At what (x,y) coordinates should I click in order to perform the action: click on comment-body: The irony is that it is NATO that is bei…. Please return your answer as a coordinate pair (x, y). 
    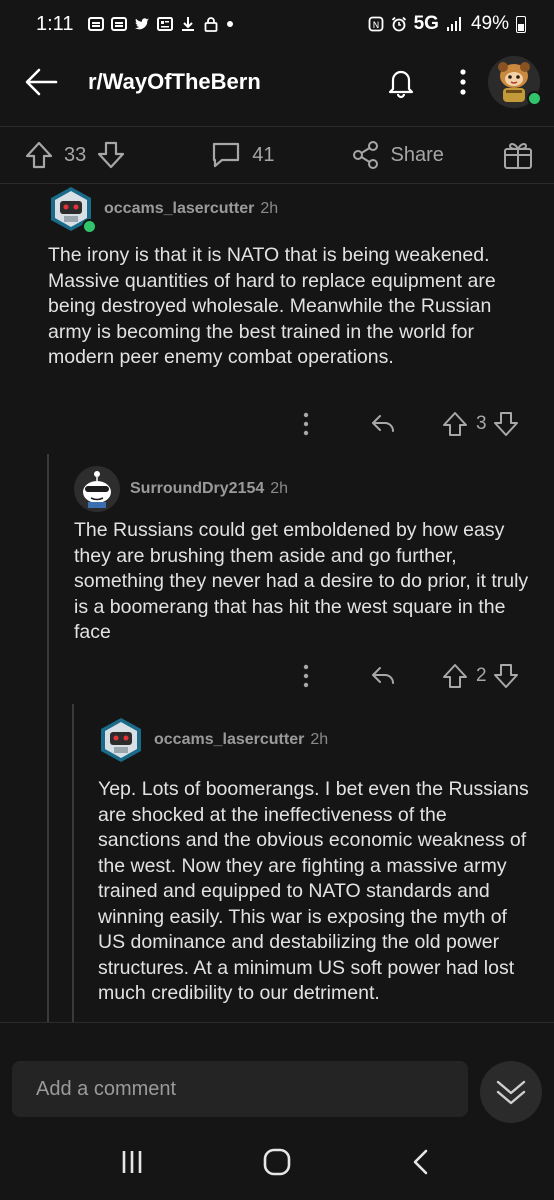
    Looking at the image, I should click on (272, 306).